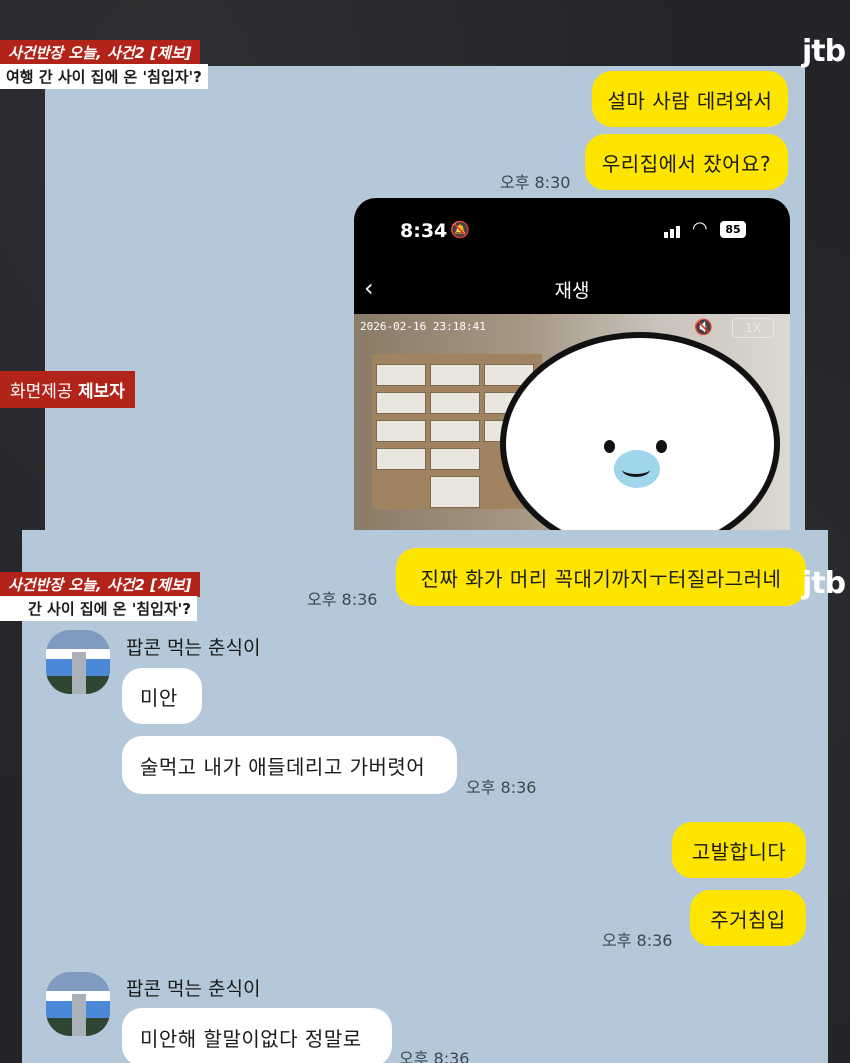 The height and width of the screenshot is (1063, 850). Describe the element at coordinates (739, 850) in the screenshot. I see `message-bubble: 고발합니다` at that location.